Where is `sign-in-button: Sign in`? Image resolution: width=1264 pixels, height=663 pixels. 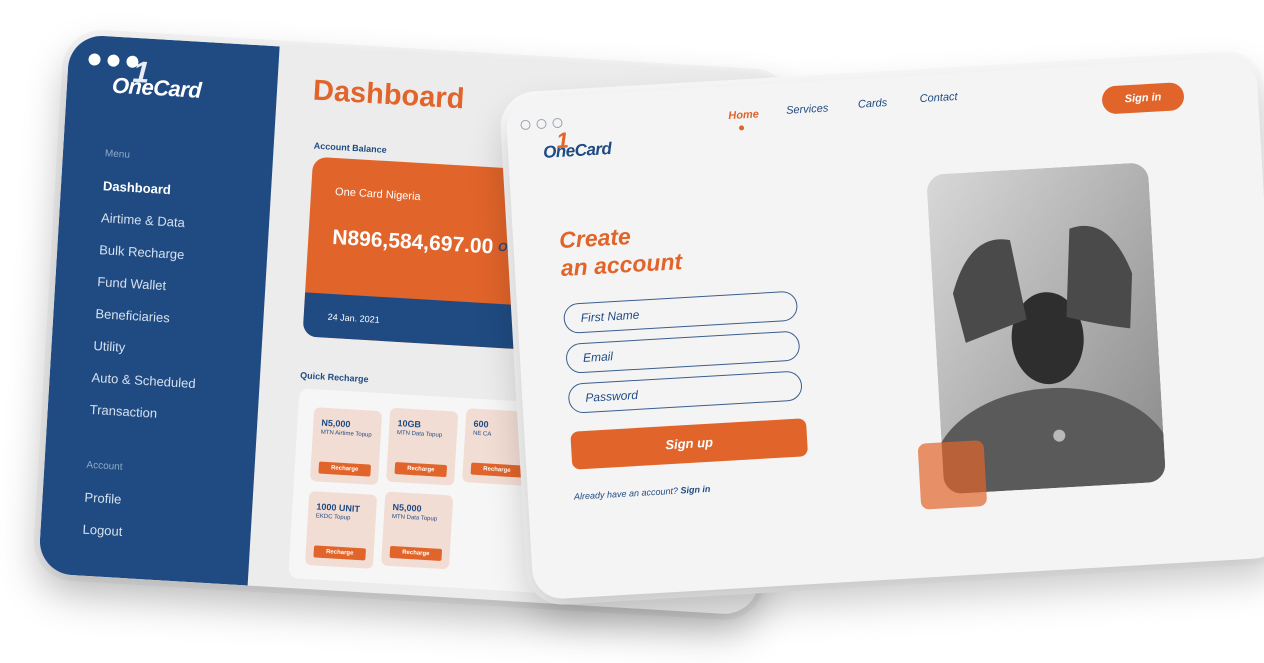
sign-in-button: Sign in is located at coordinates (1143, 98).